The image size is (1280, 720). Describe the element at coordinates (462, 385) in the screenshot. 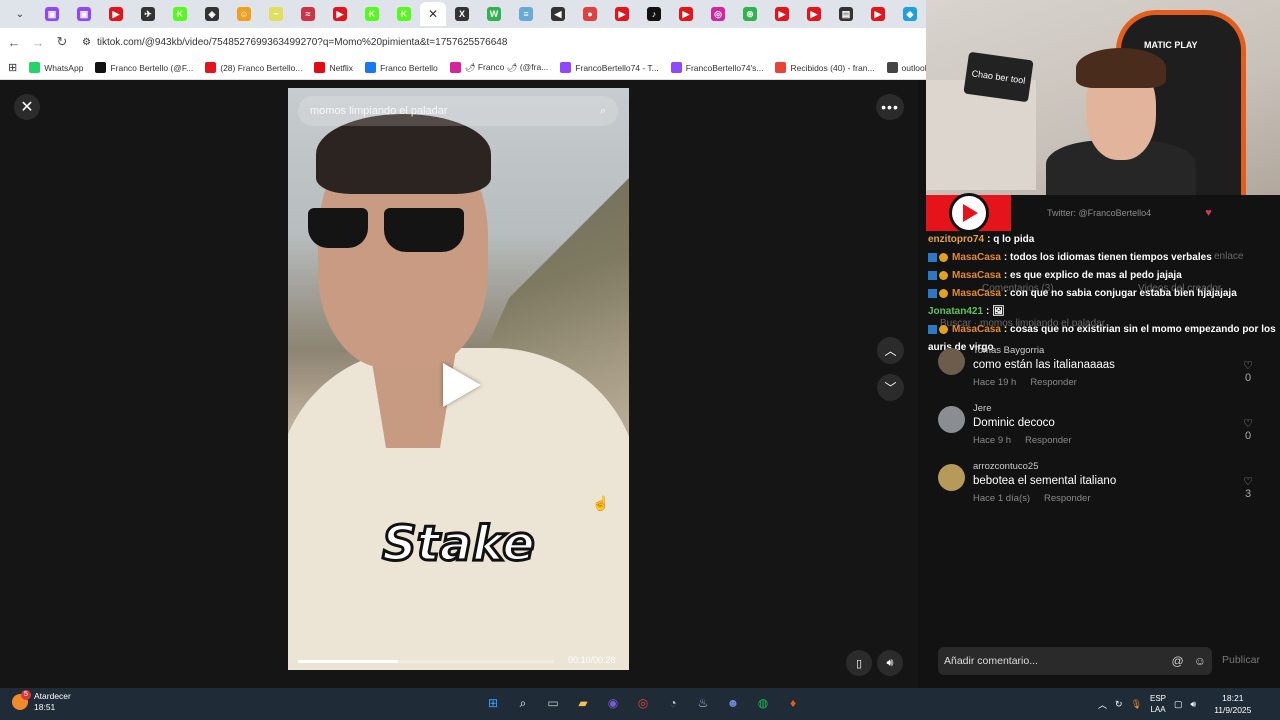

I see `play-icon` at that location.